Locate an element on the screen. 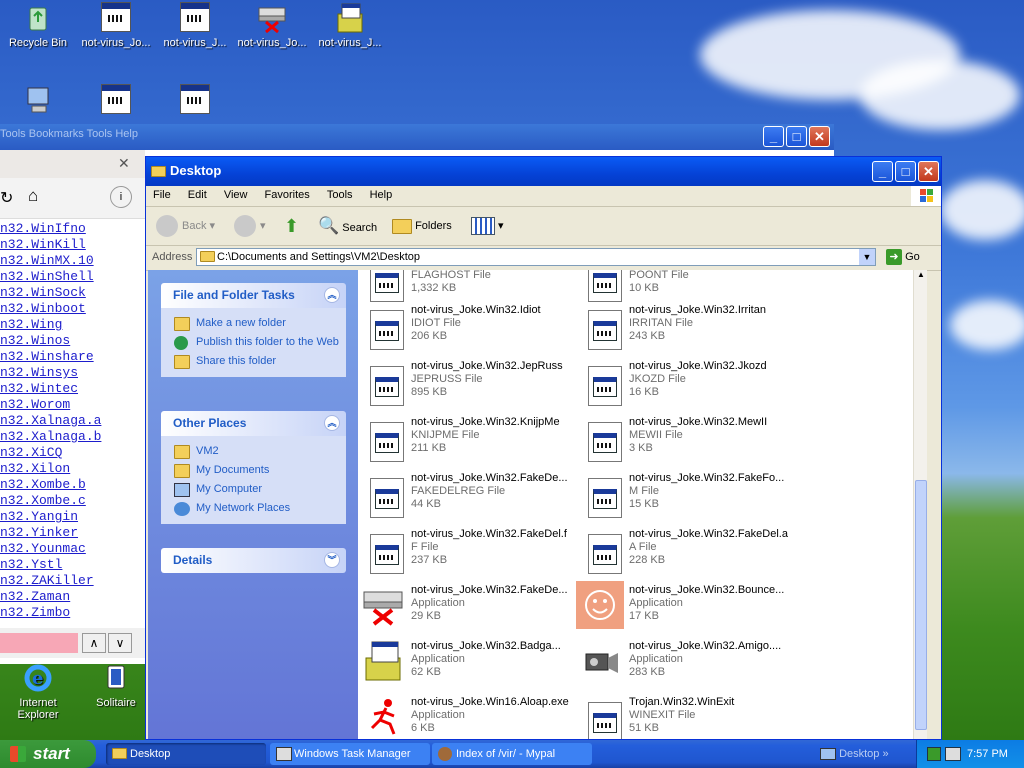 The width and height of the screenshot is (1024, 768). desktop-icon-my-computer is located at coordinates (38, 101).